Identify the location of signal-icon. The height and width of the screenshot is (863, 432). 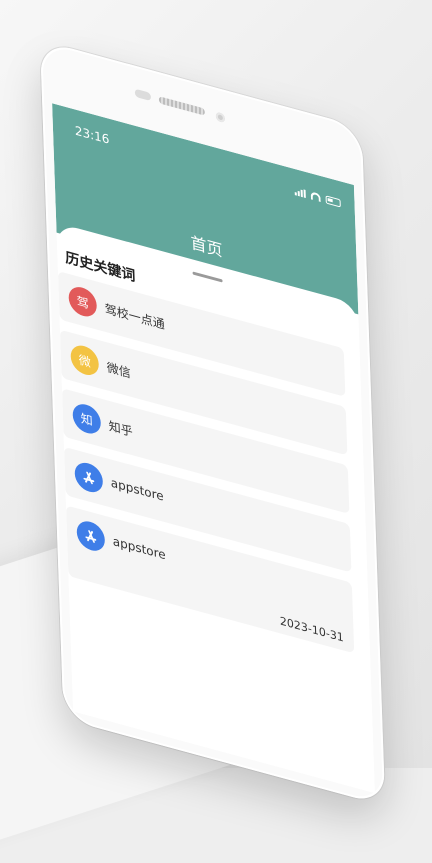
(300, 193).